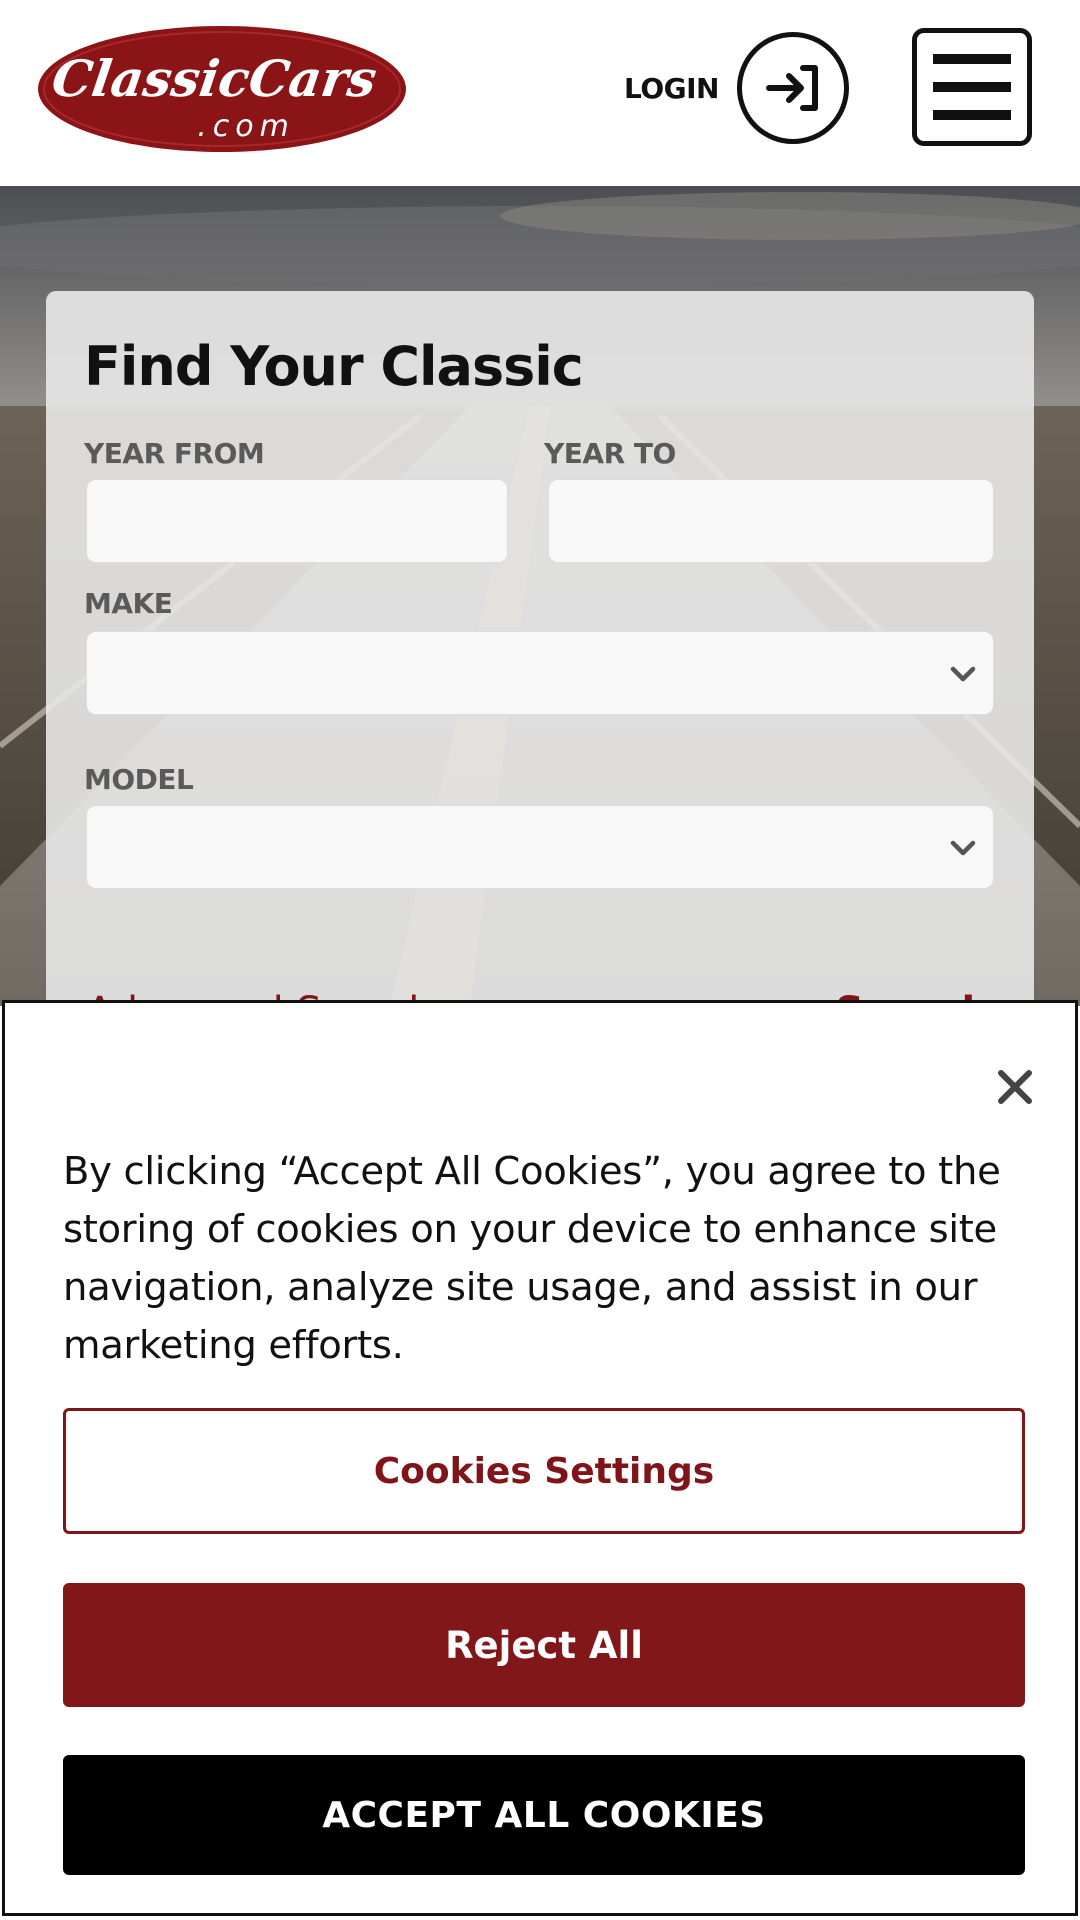 This screenshot has height=1920, width=1080. I want to click on hamburger-menu-icon, so click(972, 87).